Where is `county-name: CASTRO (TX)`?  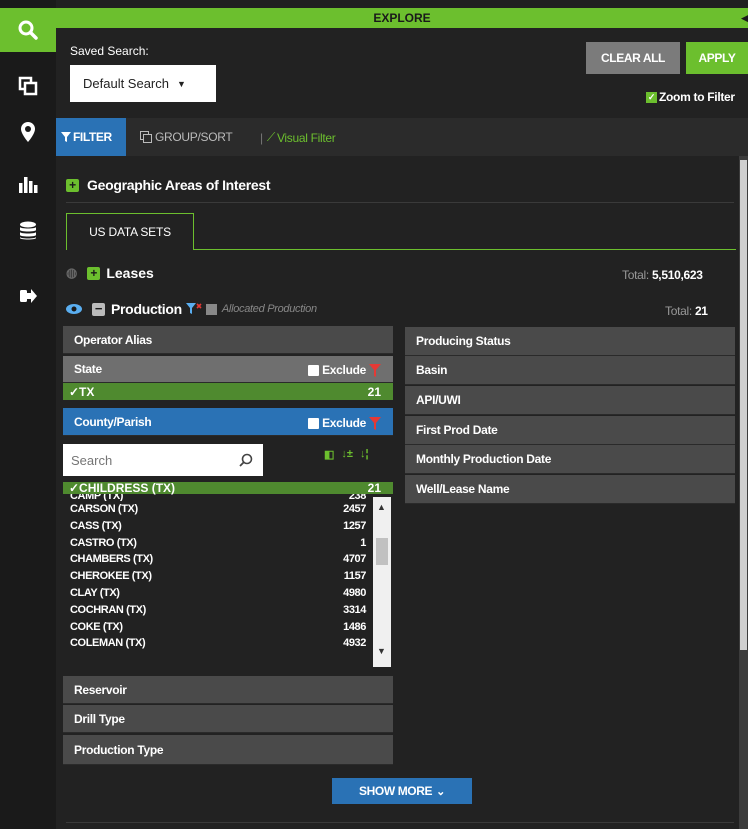
county-name: CASTRO (TX) is located at coordinates (103, 542).